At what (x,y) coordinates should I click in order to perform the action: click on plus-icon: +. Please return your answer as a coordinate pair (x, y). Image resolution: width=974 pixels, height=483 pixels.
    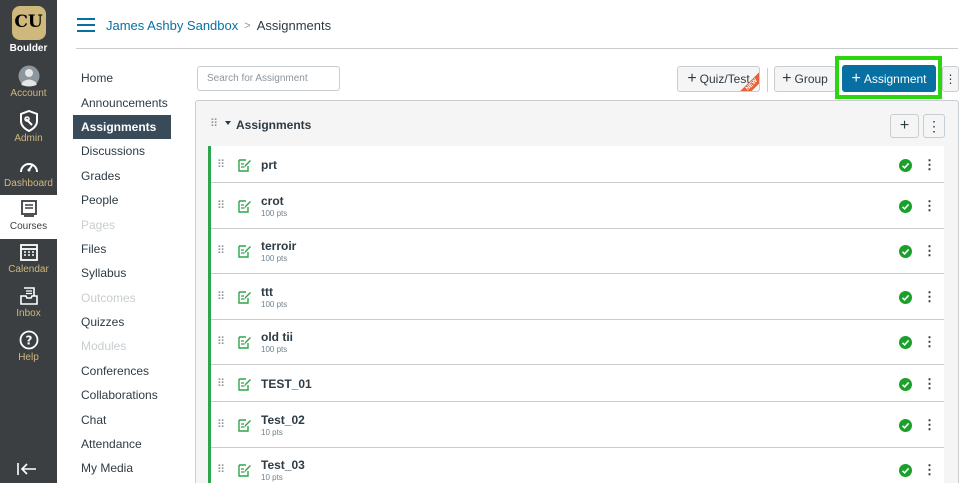
    Looking at the image, I should click on (856, 78).